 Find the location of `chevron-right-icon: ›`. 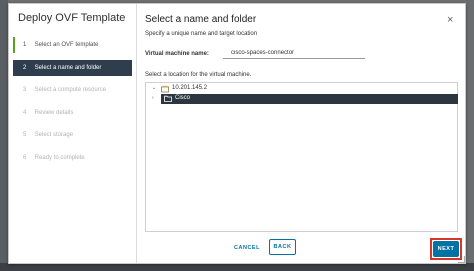

chevron-right-icon: › is located at coordinates (153, 98).